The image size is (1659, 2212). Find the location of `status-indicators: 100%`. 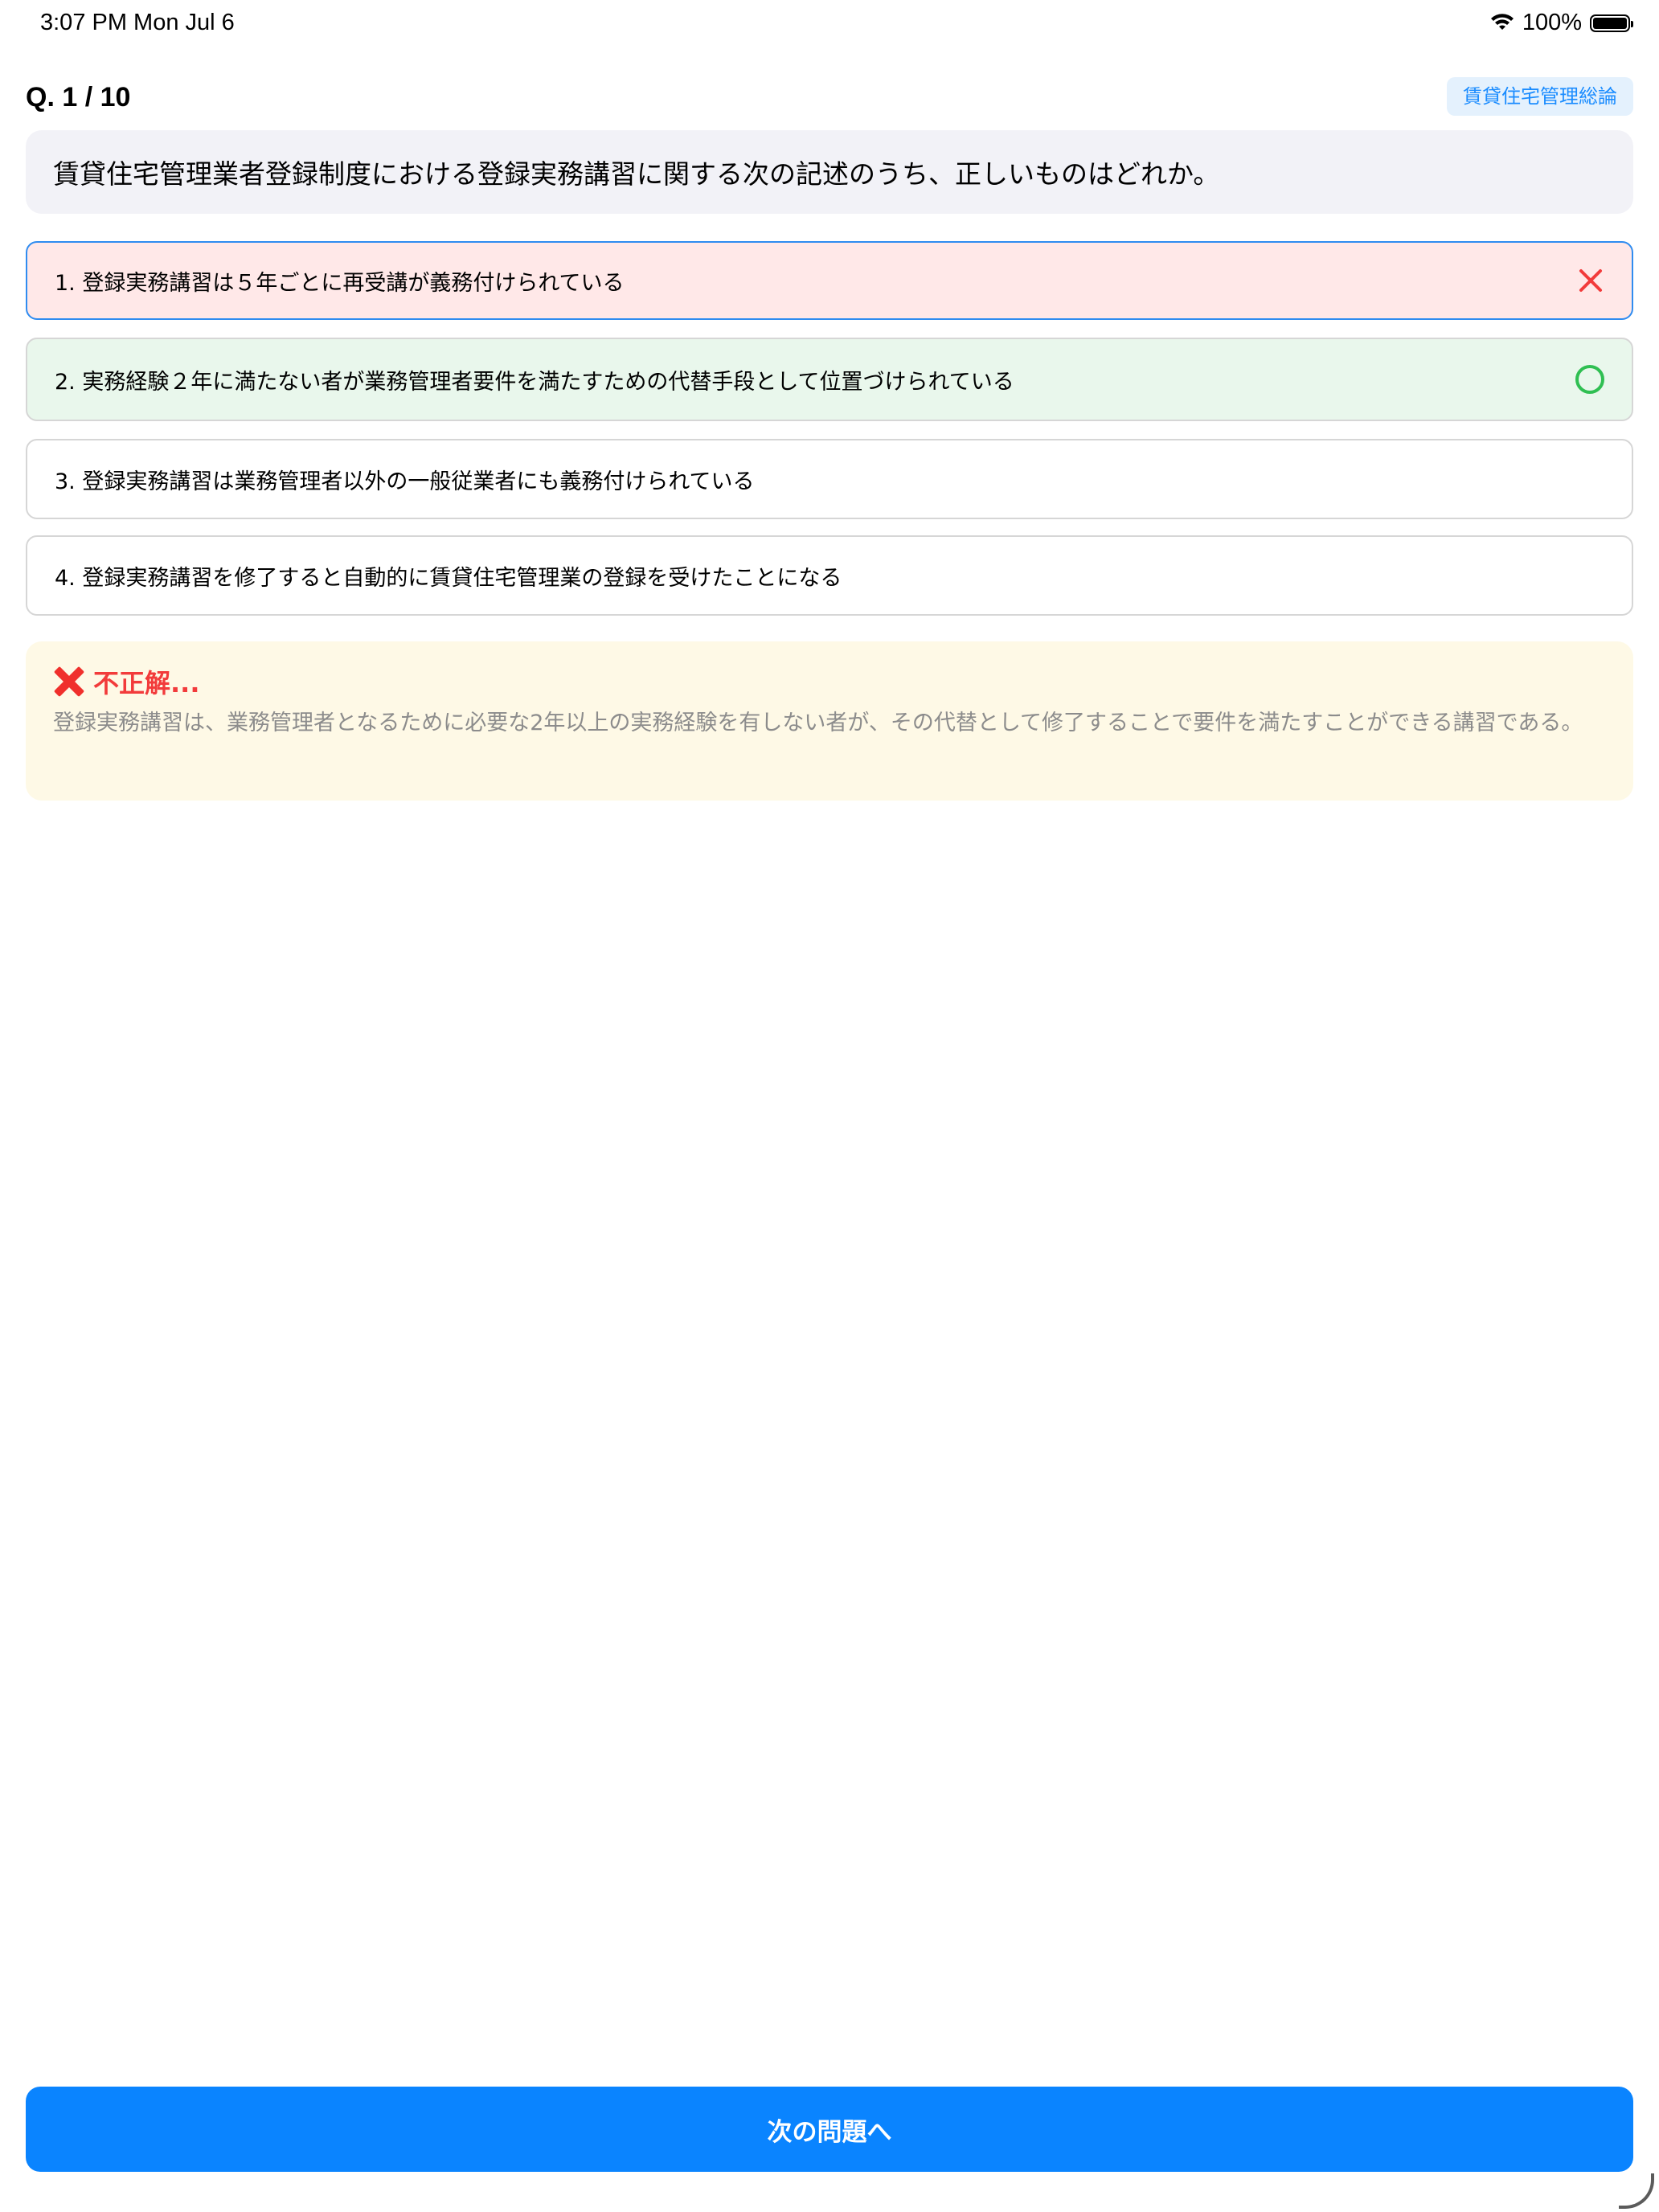

status-indicators: 100% is located at coordinates (1561, 23).